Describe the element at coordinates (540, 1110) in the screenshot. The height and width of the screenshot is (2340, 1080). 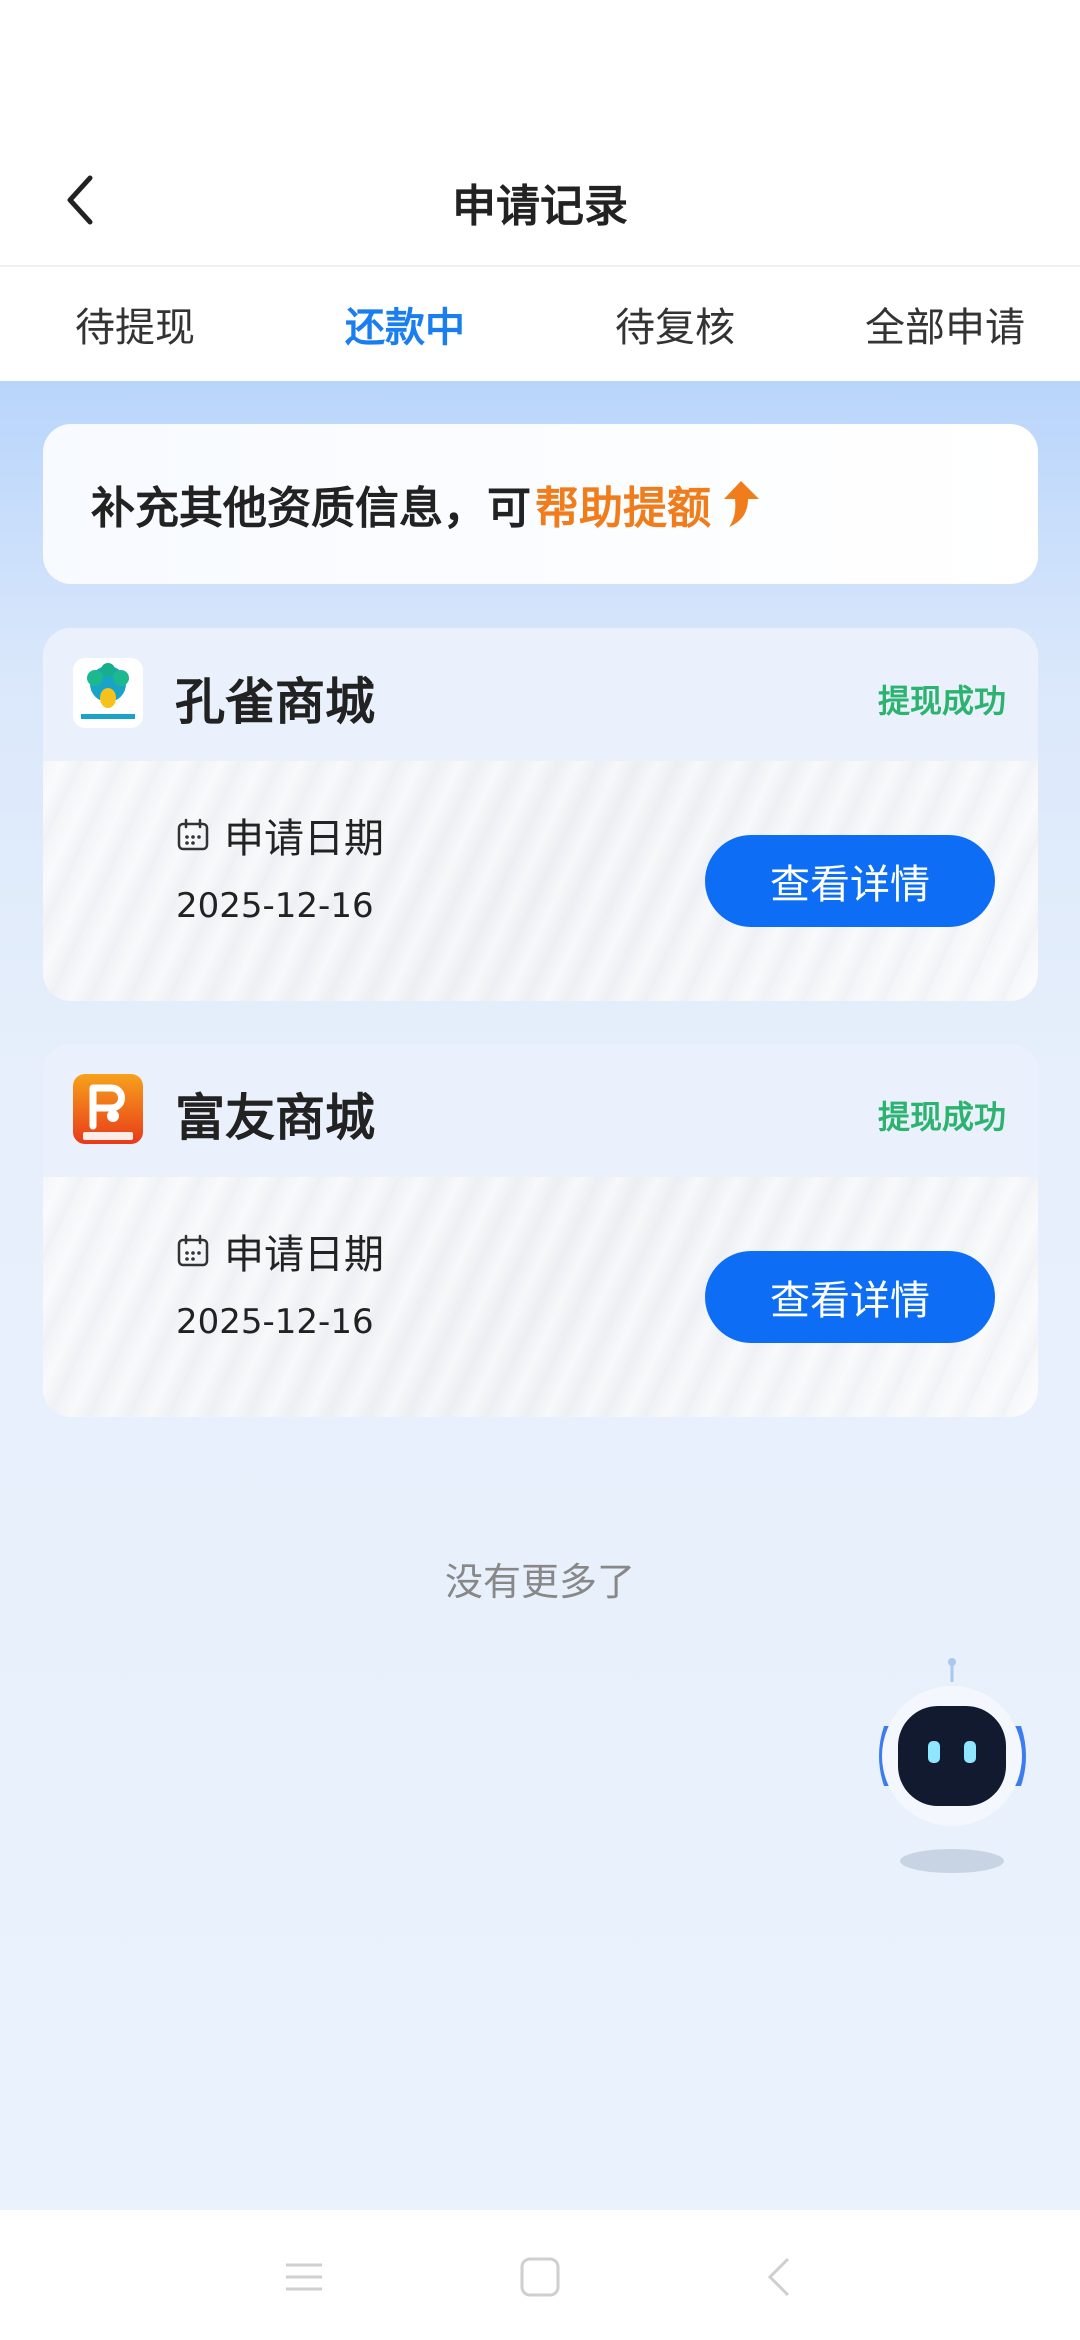
I see `card-header: 富友商城 提现成功` at that location.